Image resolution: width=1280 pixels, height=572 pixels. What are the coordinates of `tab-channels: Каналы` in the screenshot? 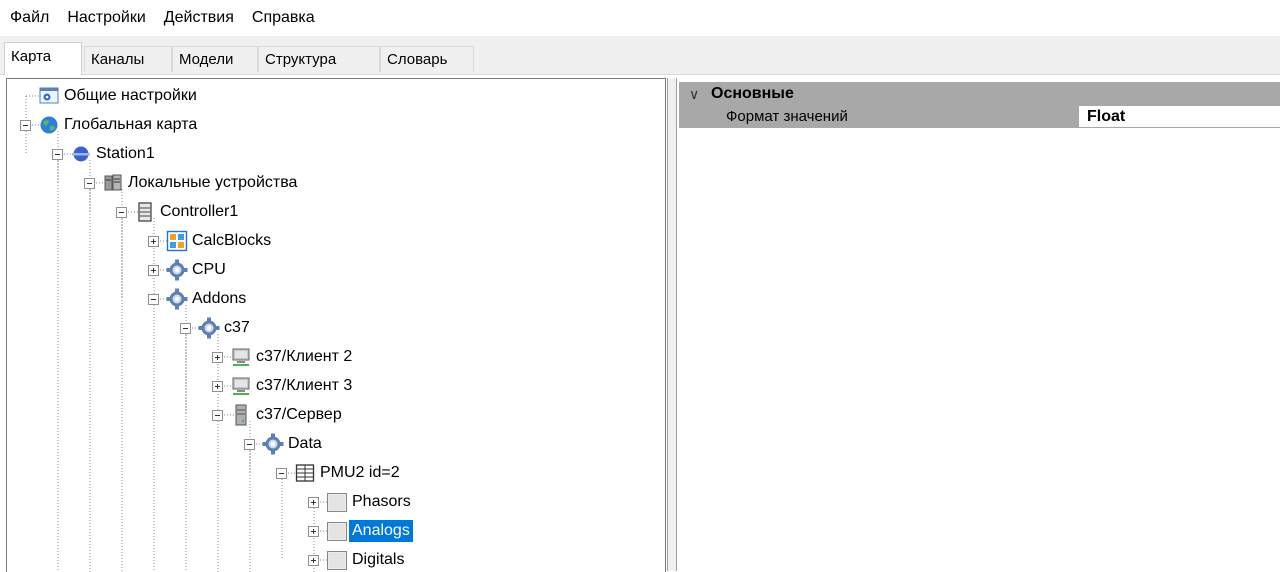 It's located at (128, 59).